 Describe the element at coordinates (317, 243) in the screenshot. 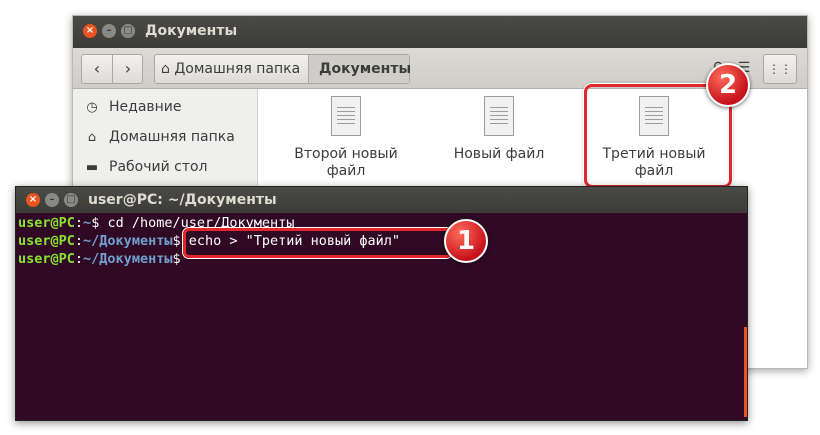

I see `highlight-box-command` at that location.